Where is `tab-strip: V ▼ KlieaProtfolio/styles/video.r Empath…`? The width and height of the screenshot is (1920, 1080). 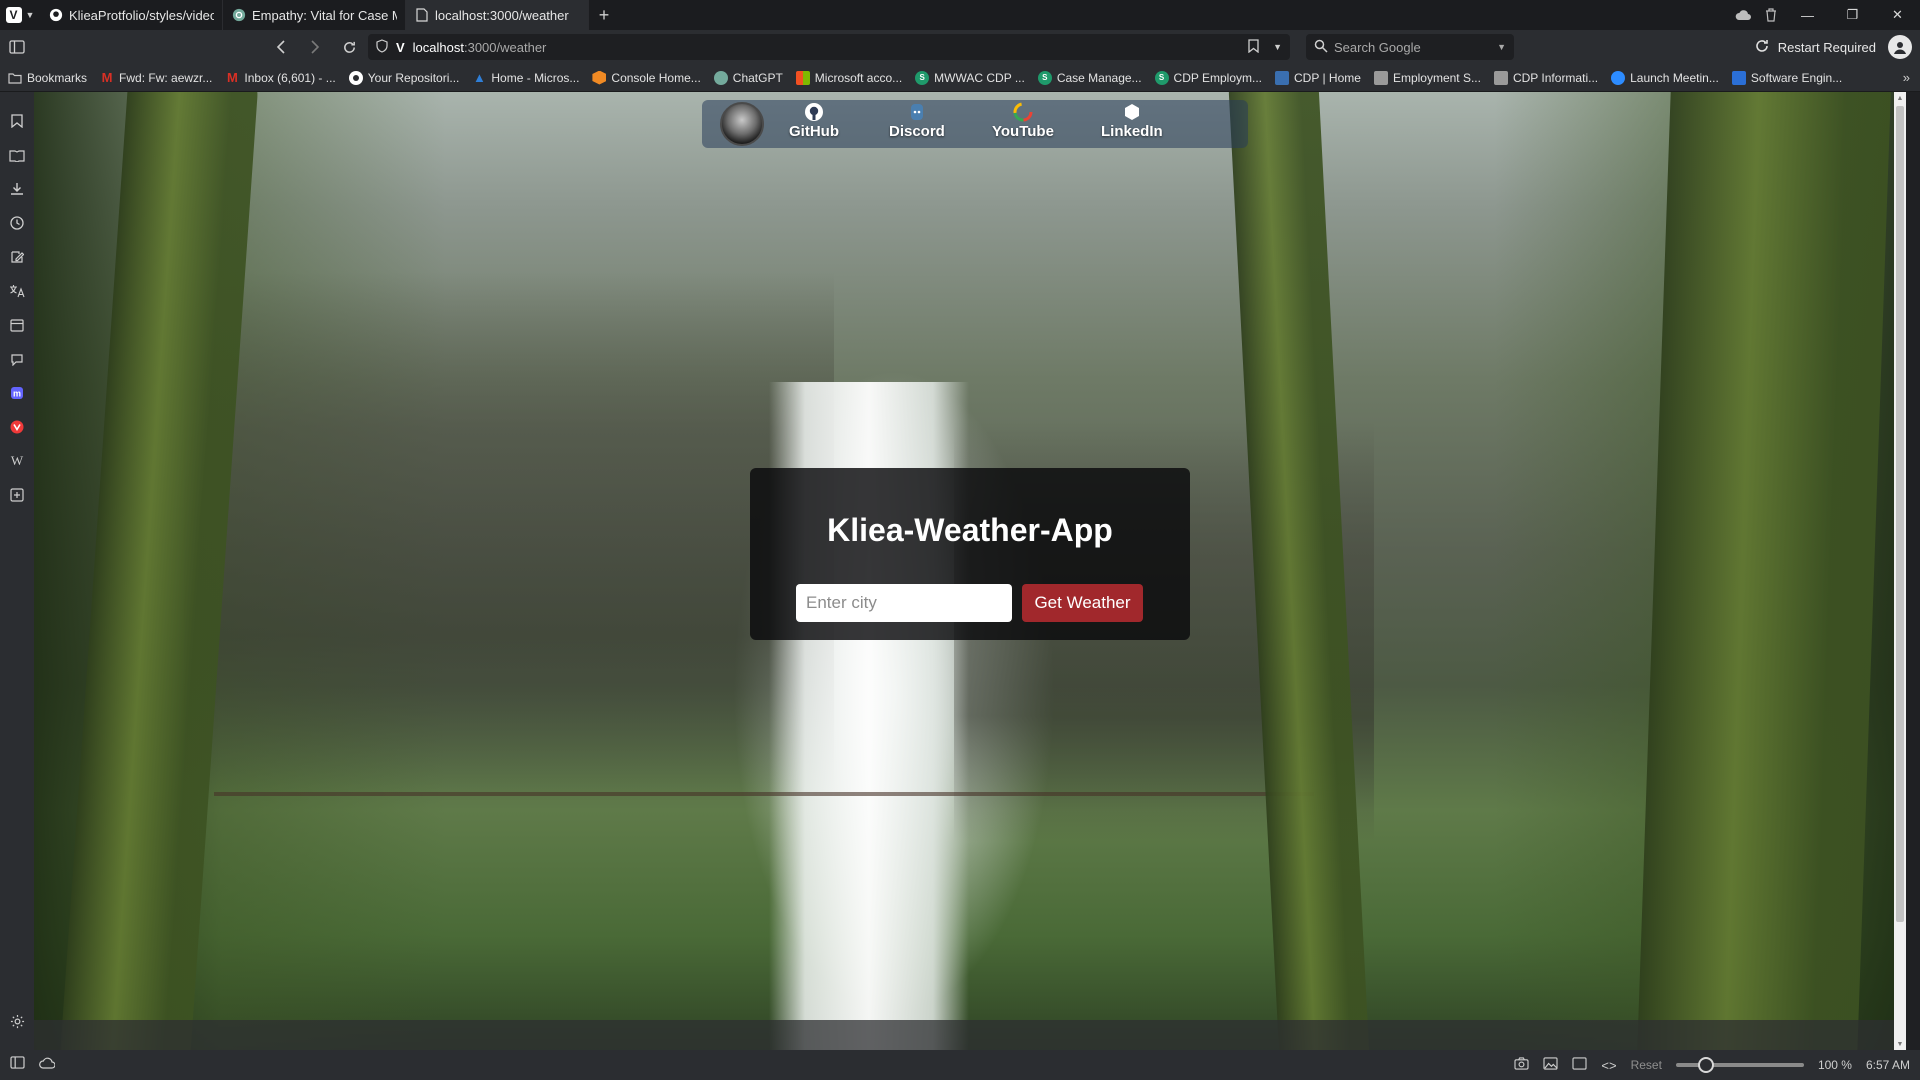
tab-strip: V ▼ KlieaProtfolio/styles/video.r Empath… is located at coordinates (960, 15).